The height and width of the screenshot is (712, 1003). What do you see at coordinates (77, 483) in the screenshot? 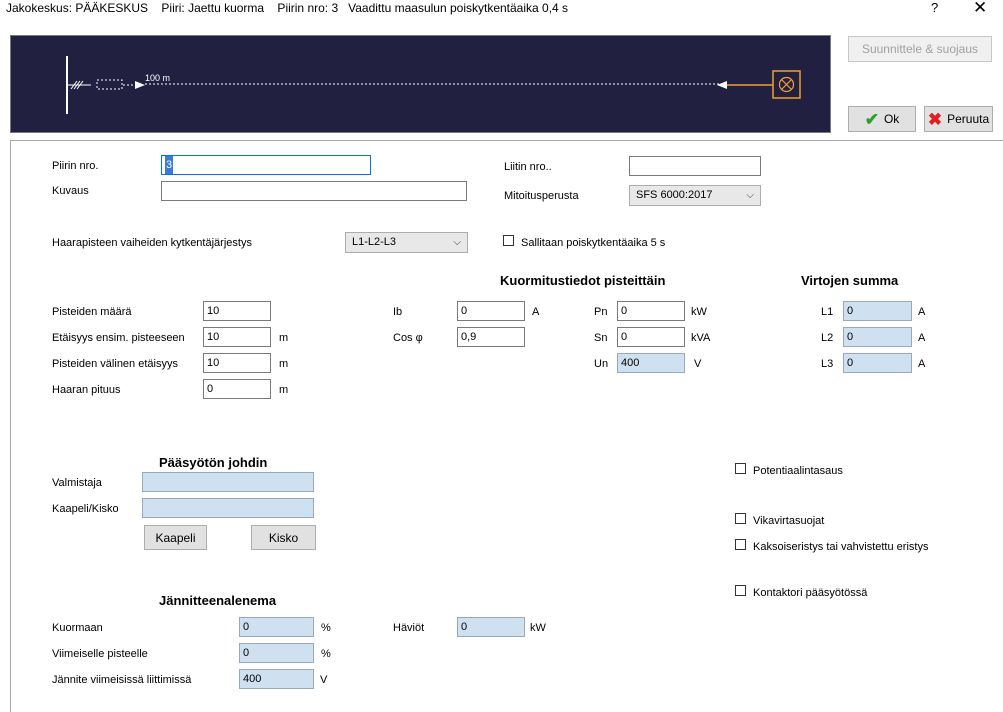
I see `manufacturer-label: Valmistaja` at bounding box center [77, 483].